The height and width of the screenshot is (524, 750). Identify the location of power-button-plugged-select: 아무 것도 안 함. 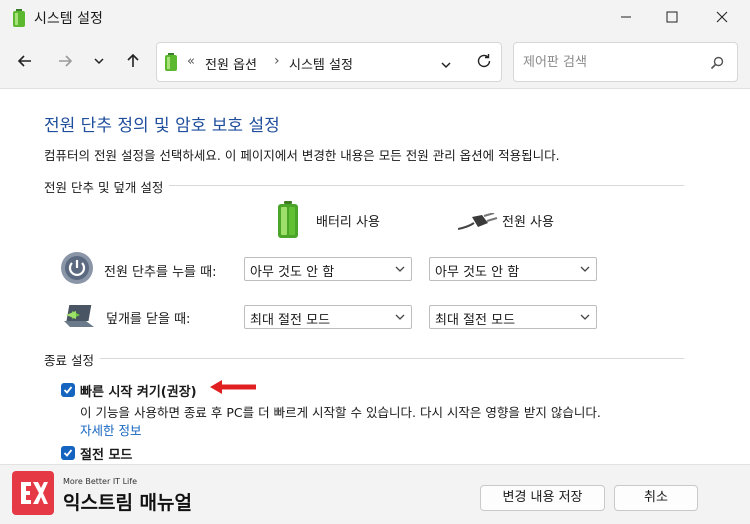
(513, 269).